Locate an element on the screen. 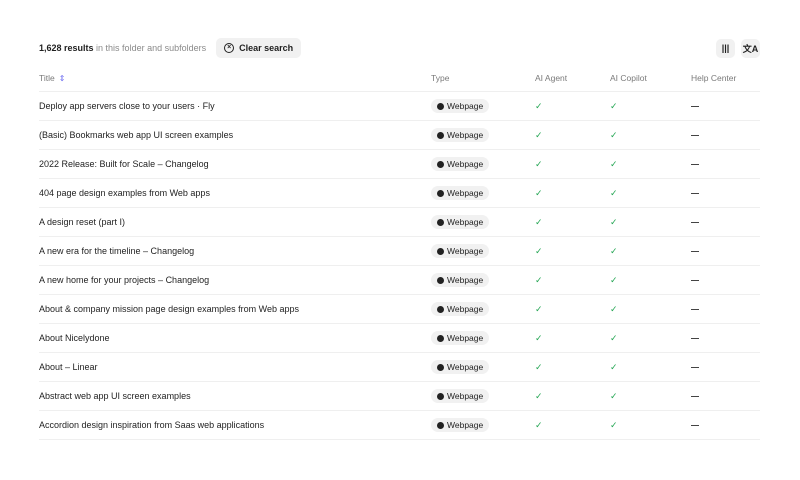 This screenshot has width=800, height=480. close-circle-icon: × is located at coordinates (229, 48).